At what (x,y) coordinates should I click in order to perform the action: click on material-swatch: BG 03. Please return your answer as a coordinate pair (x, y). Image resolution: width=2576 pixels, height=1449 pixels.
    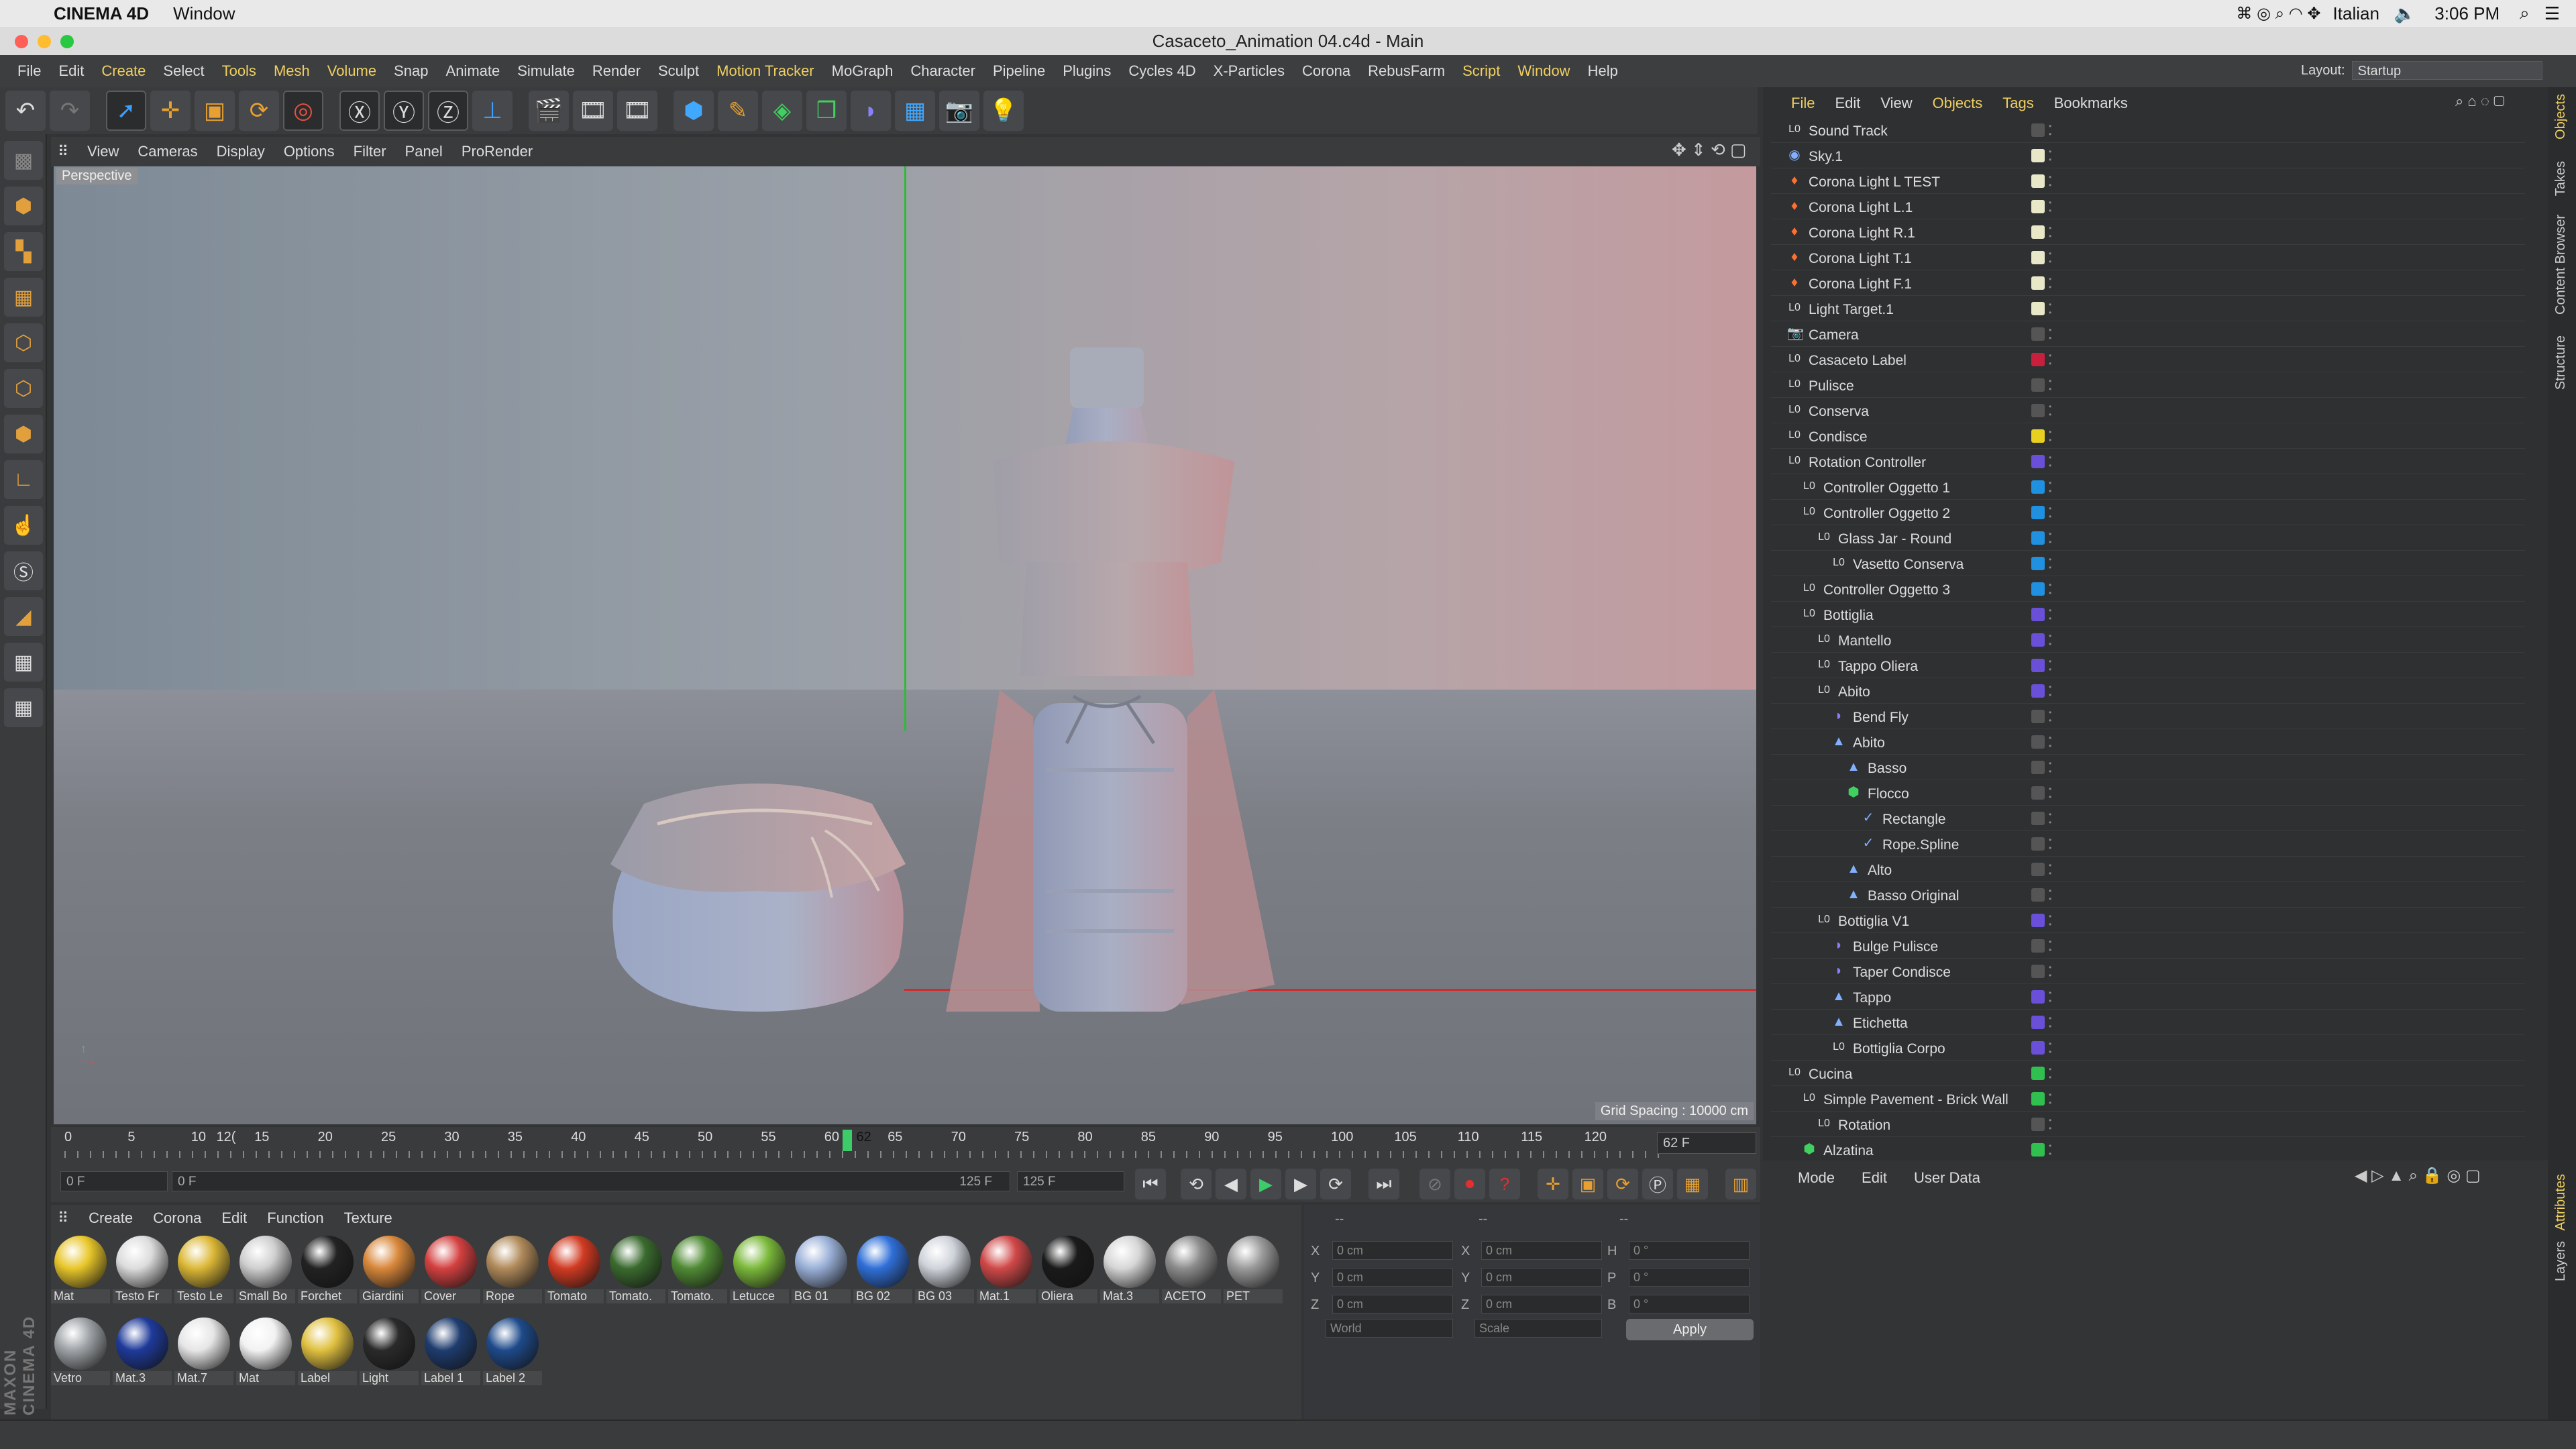
    Looking at the image, I should click on (944, 1273).